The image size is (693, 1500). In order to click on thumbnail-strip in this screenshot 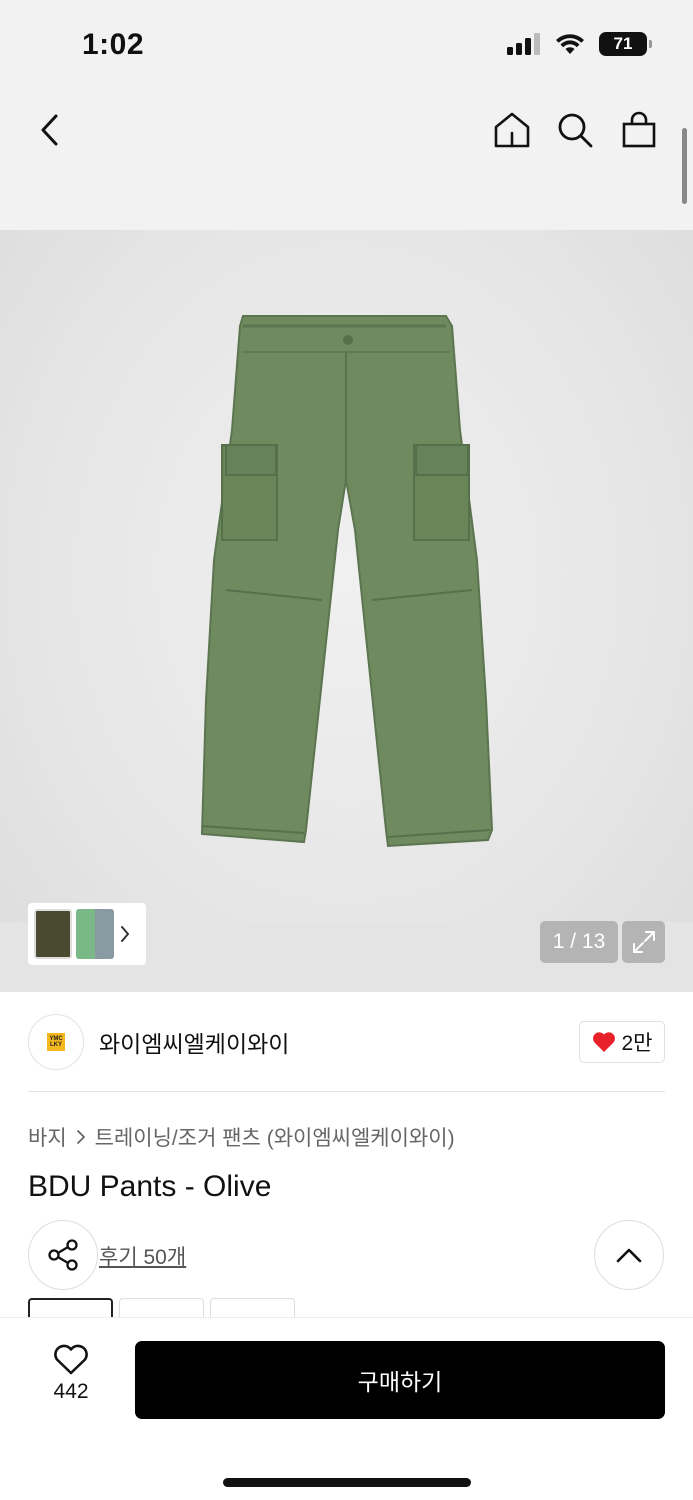, I will do `click(87, 934)`.